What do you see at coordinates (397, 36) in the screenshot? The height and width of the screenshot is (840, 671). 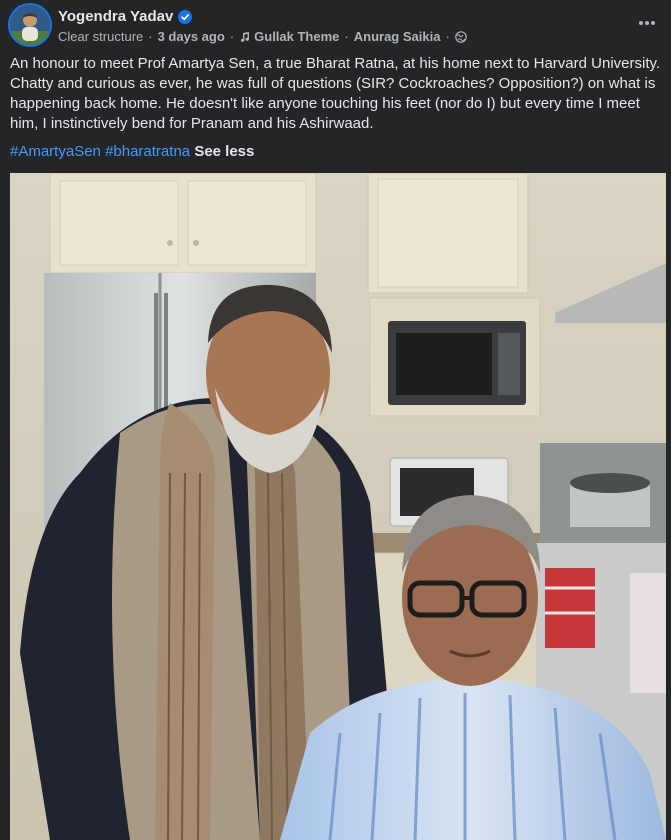 I see `artist-link: Anurag Saikia` at bounding box center [397, 36].